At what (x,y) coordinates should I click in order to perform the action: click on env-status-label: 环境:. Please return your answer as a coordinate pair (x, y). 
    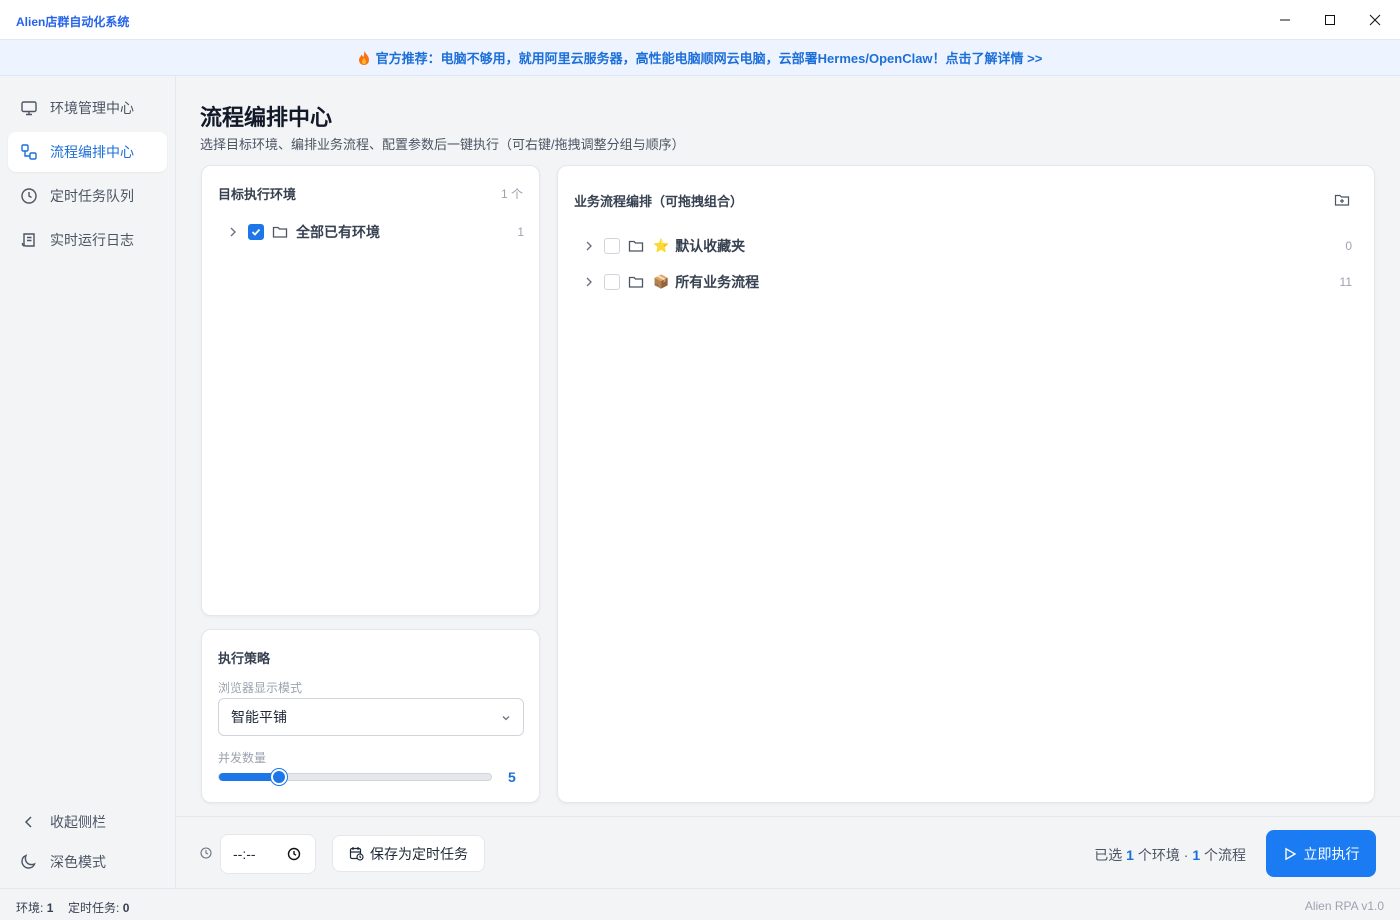
    Looking at the image, I should click on (30, 908).